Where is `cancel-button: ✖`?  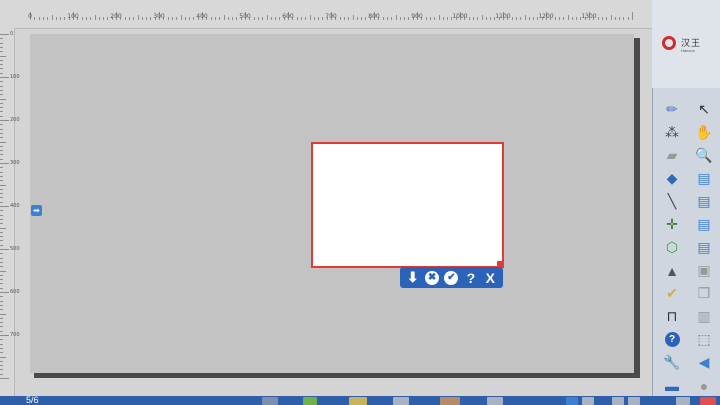 cancel-button: ✖ is located at coordinates (432, 278).